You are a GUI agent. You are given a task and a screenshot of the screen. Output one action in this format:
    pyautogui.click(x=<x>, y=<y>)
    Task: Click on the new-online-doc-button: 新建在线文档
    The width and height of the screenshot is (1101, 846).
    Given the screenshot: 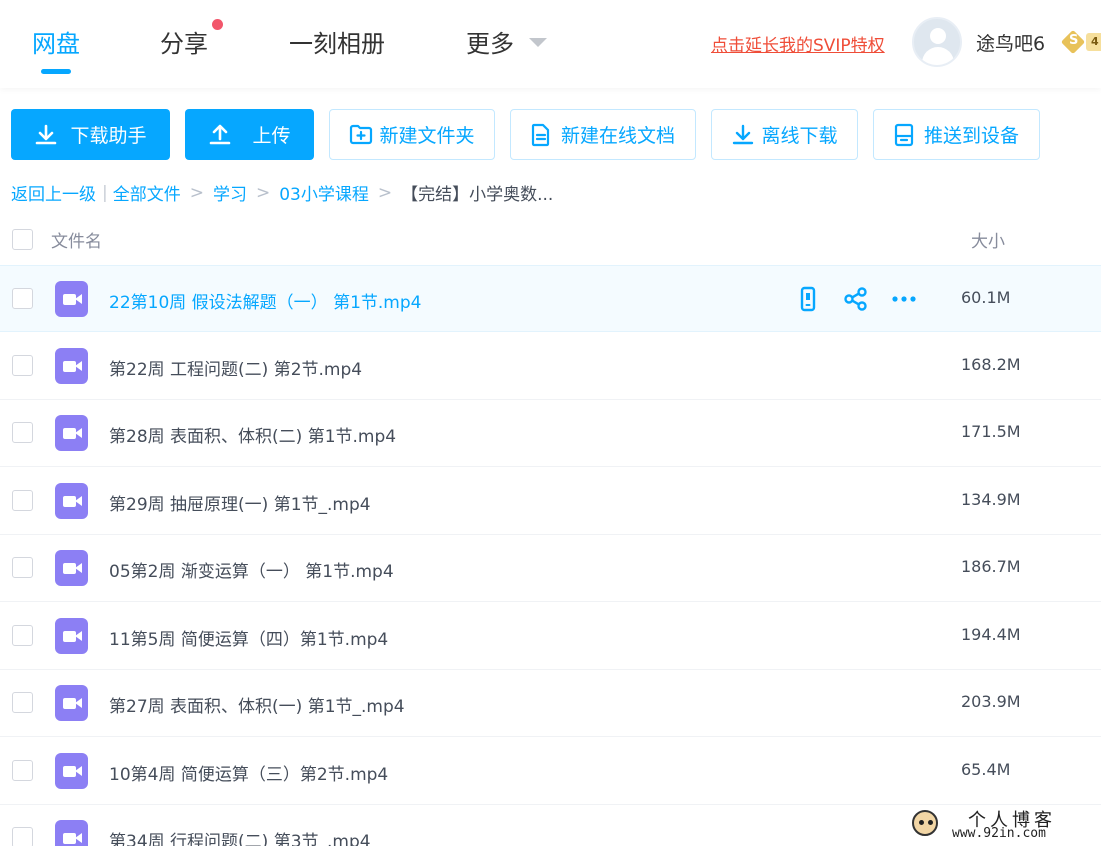 What is the action you would take?
    pyautogui.click(x=603, y=134)
    